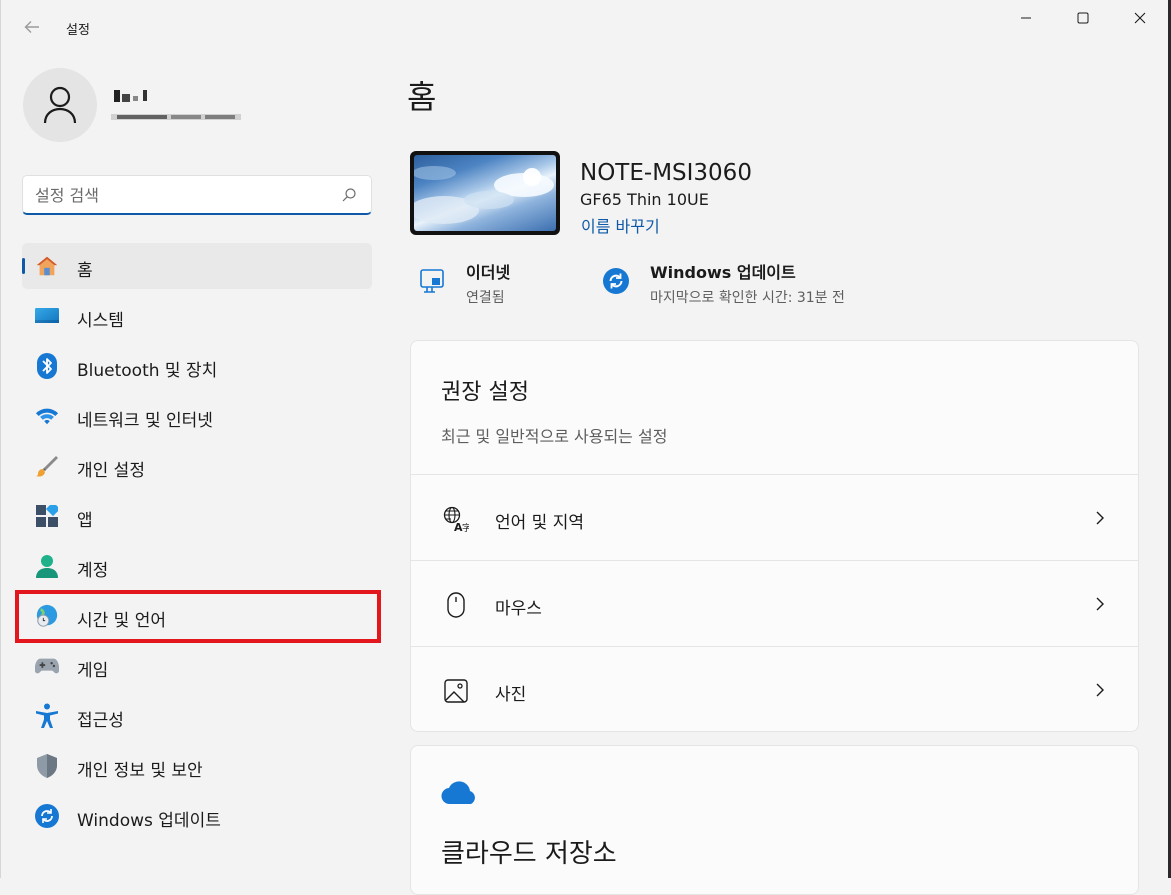  What do you see at coordinates (111, 471) in the screenshot?
I see `sidebar-item-label: 개인 설정` at bounding box center [111, 471].